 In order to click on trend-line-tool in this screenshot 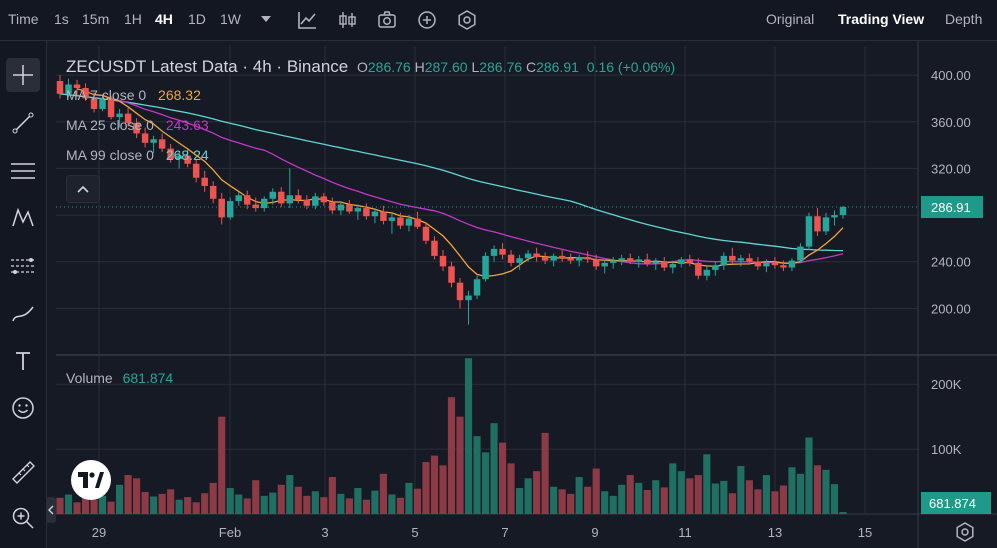, I will do `click(23, 123)`.